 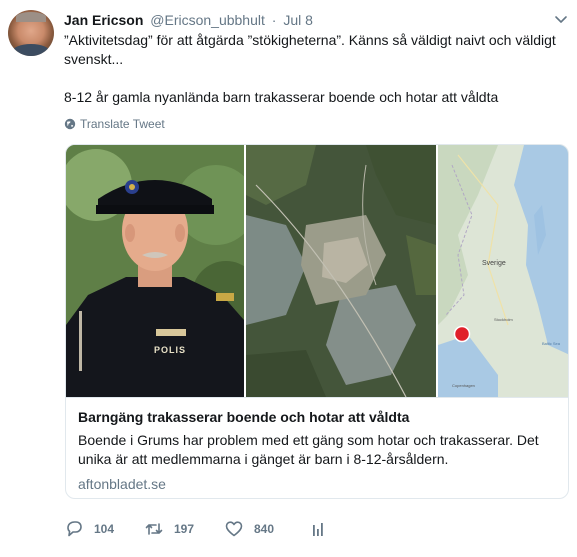 I want to click on globe-icon, so click(x=70, y=124).